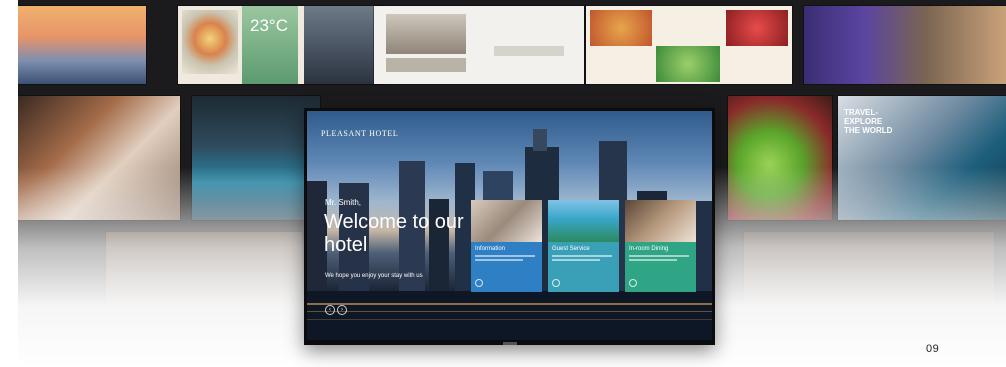 This screenshot has width=1006, height=367. I want to click on tile-lounge, so click(204, 287).